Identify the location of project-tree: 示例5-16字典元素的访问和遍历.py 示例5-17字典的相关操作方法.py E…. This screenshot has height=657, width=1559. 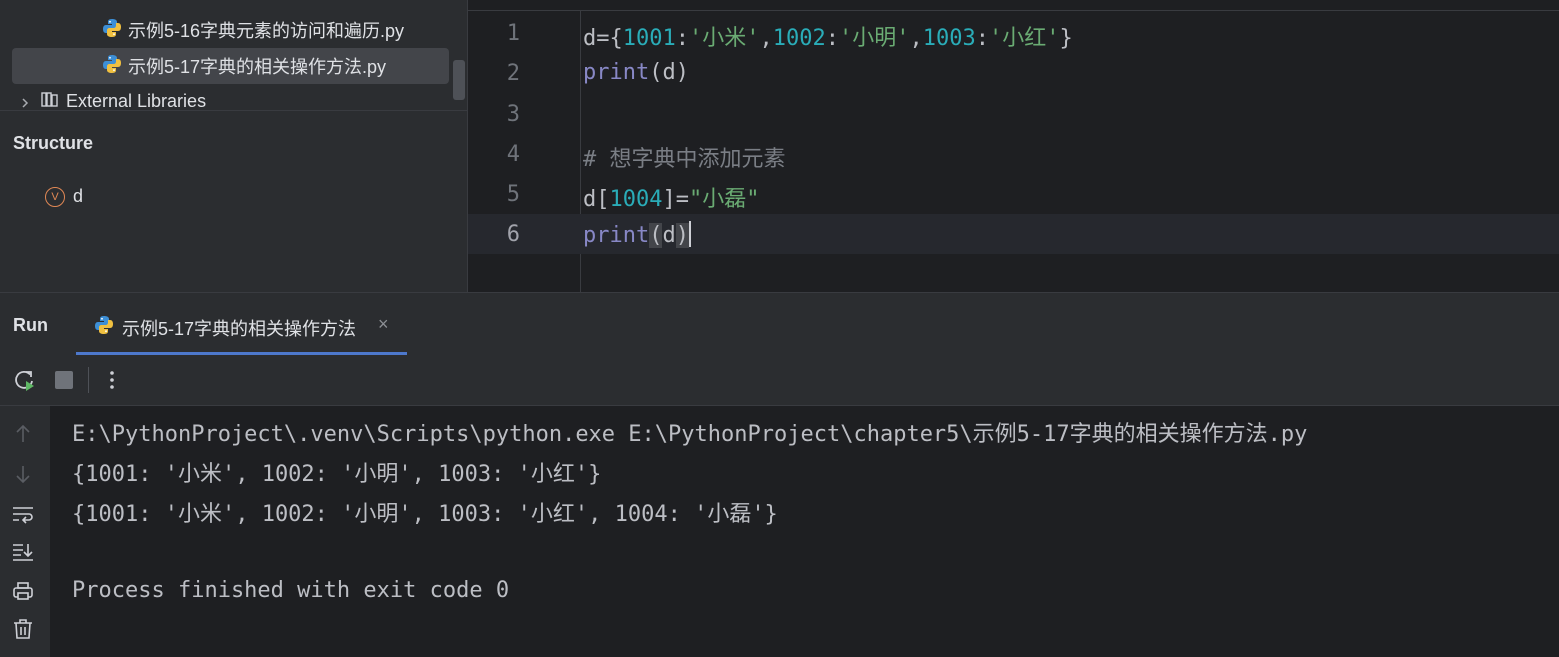
(233, 55).